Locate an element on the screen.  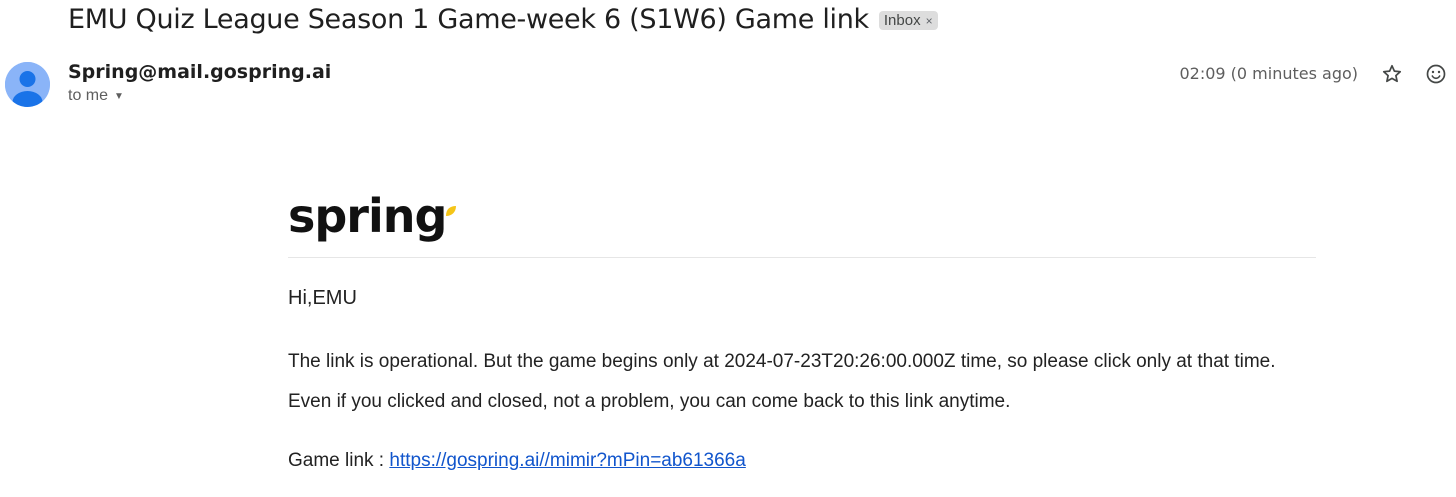
sender-avatar is located at coordinates (27, 84).